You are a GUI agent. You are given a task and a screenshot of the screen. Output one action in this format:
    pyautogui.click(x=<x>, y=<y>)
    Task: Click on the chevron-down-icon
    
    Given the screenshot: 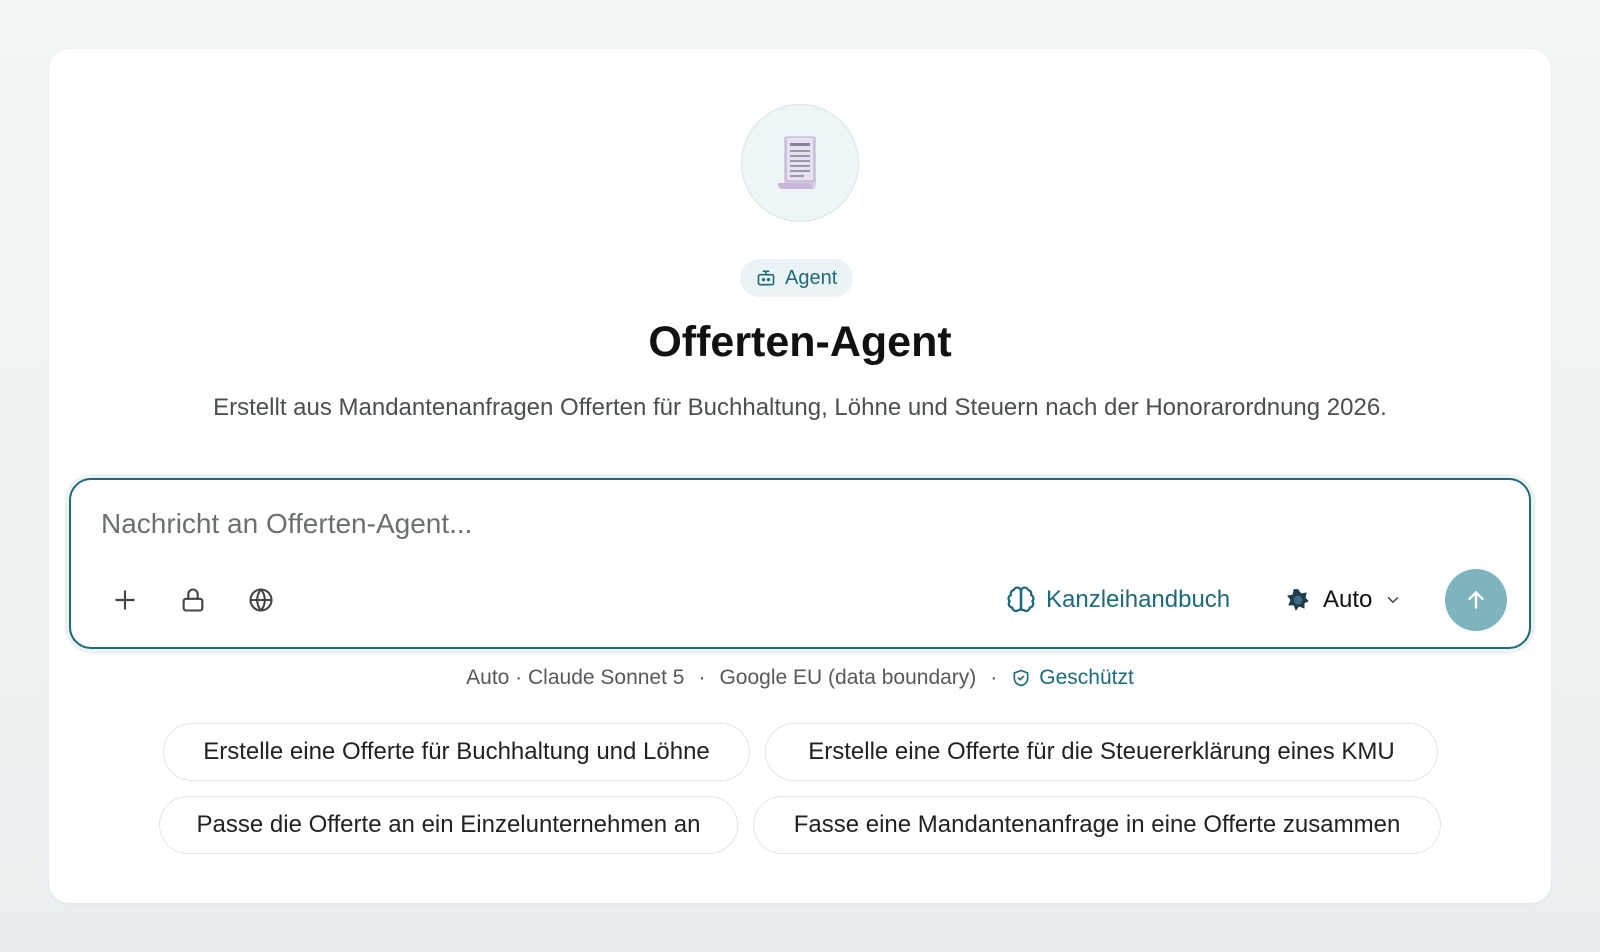 What is the action you would take?
    pyautogui.click(x=1393, y=600)
    